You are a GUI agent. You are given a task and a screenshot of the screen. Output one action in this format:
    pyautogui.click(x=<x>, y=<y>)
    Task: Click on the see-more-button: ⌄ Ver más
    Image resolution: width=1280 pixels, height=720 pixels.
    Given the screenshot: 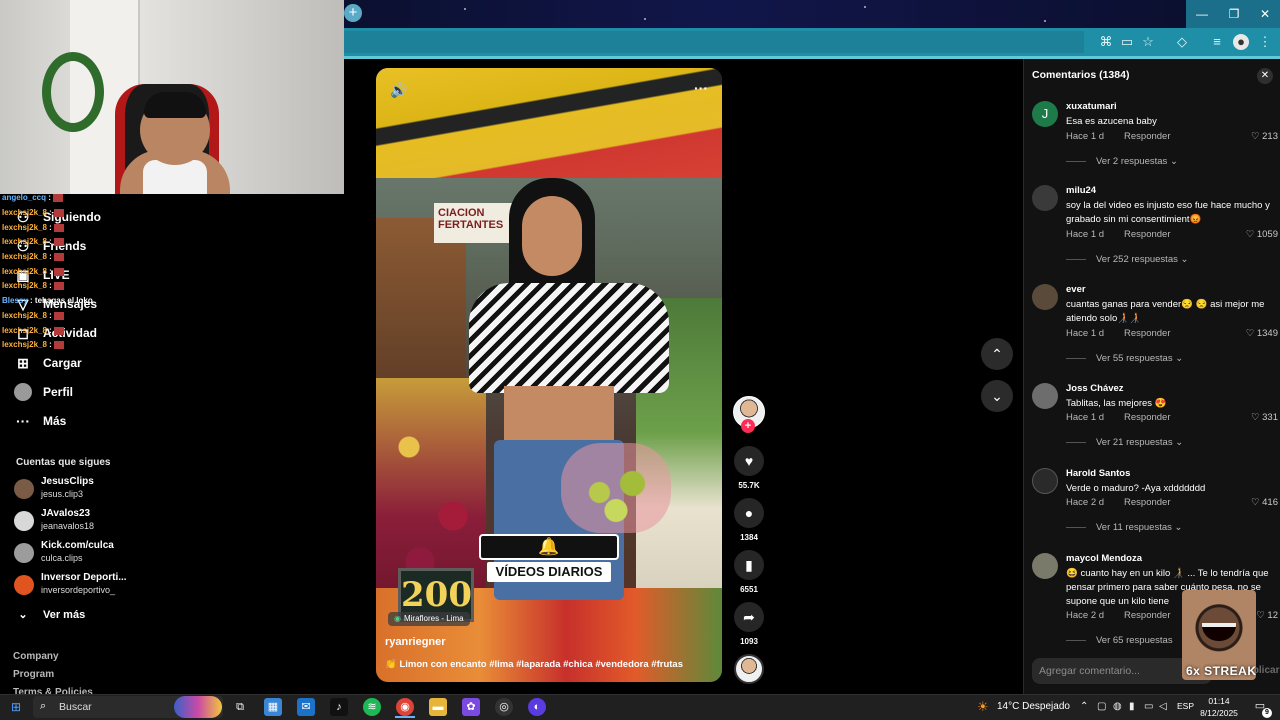 What is the action you would take?
    pyautogui.click(x=114, y=615)
    